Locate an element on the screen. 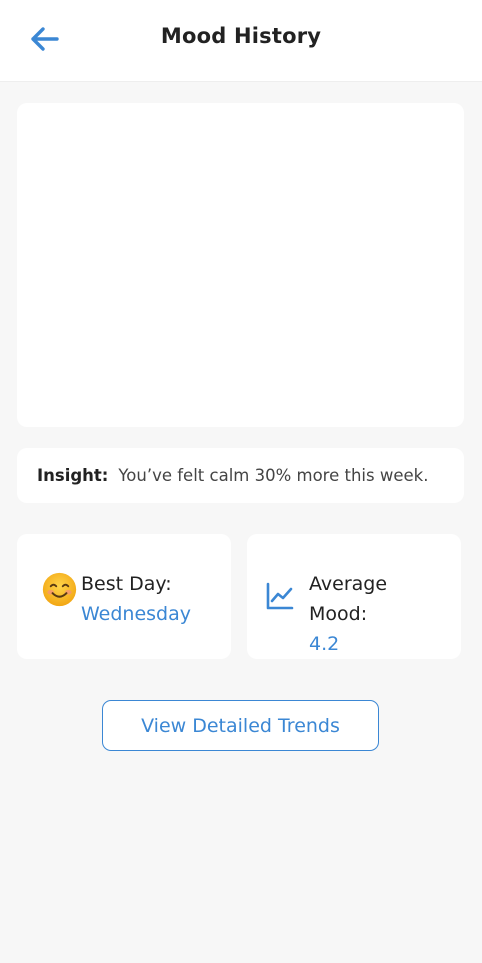 The image size is (482, 963). best-day-label: Best Day: is located at coordinates (126, 584).